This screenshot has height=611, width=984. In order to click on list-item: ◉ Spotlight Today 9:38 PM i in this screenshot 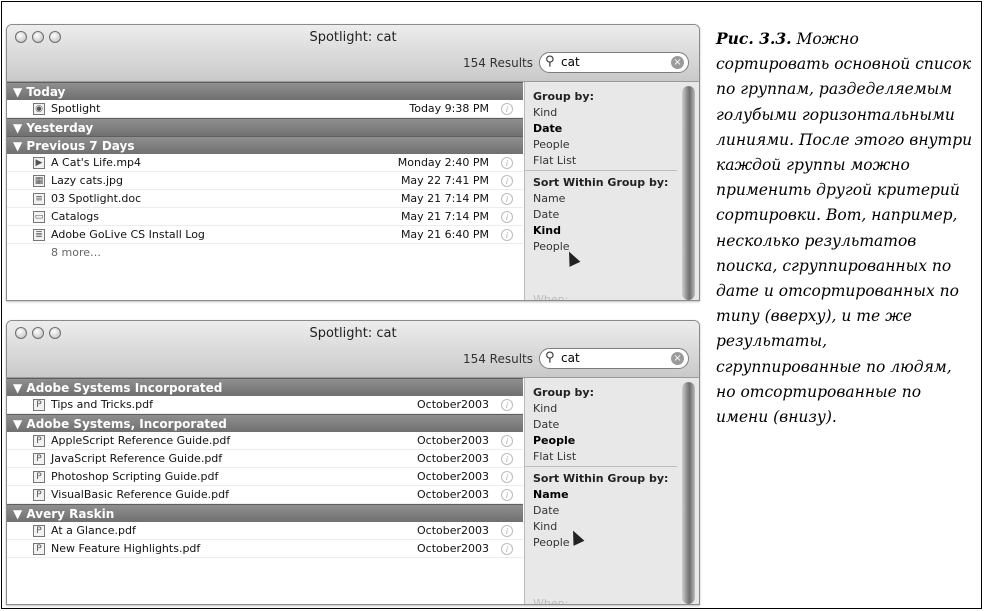, I will do `click(265, 109)`.